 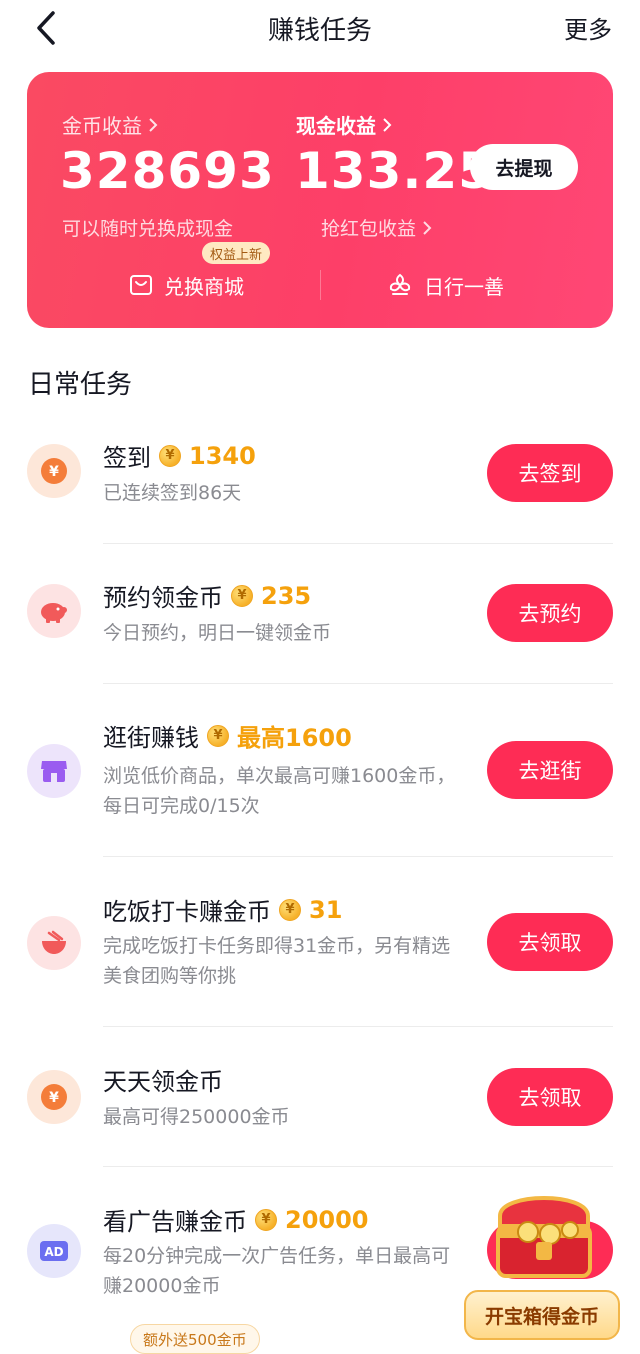 What do you see at coordinates (294, 738) in the screenshot?
I see `task-reward: 最高1600` at bounding box center [294, 738].